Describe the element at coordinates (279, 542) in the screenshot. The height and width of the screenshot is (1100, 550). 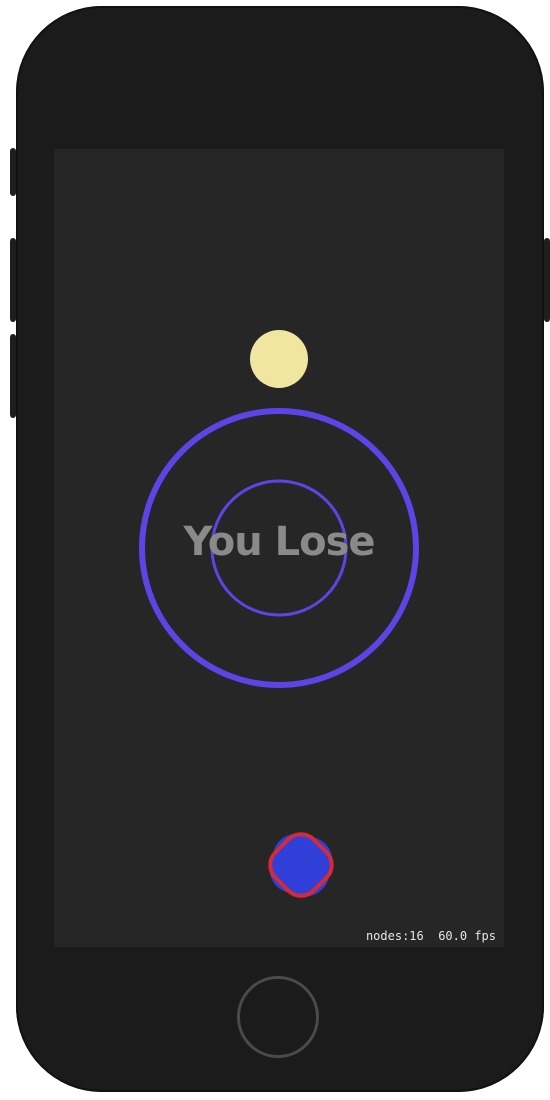
I see `you-lose-label: You Lose` at that location.